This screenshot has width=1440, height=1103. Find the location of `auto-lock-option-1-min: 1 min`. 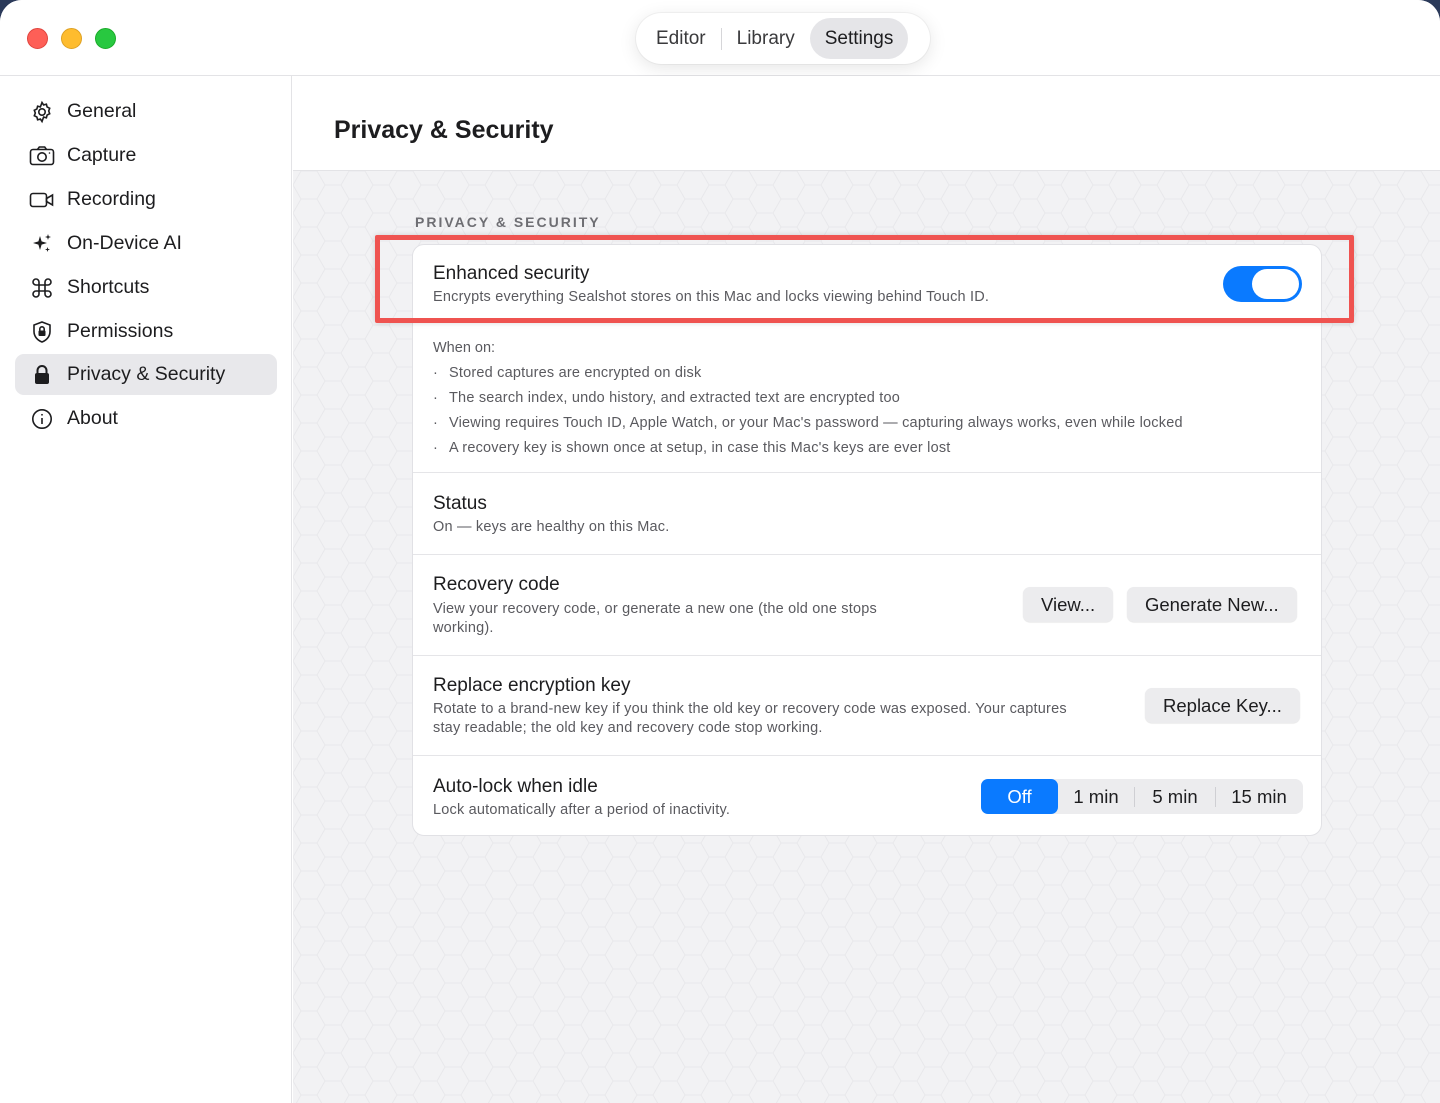

auto-lock-option-1-min: 1 min is located at coordinates (1096, 796).